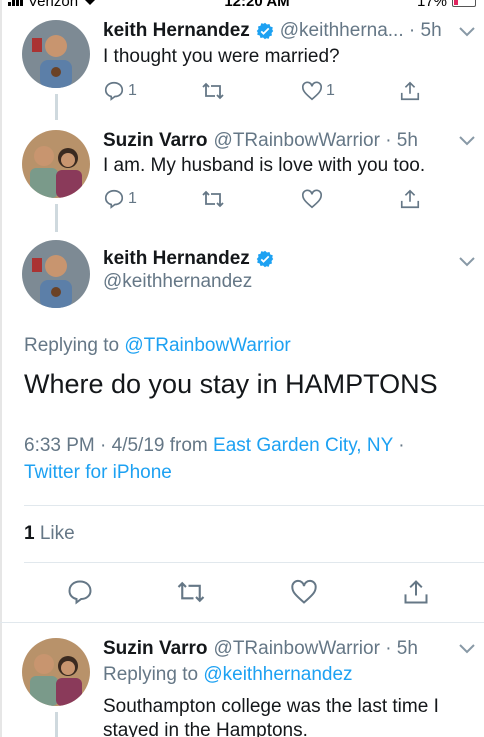  Describe the element at coordinates (277, 674) in the screenshot. I see `replying-to-link: @keithhernandez` at that location.